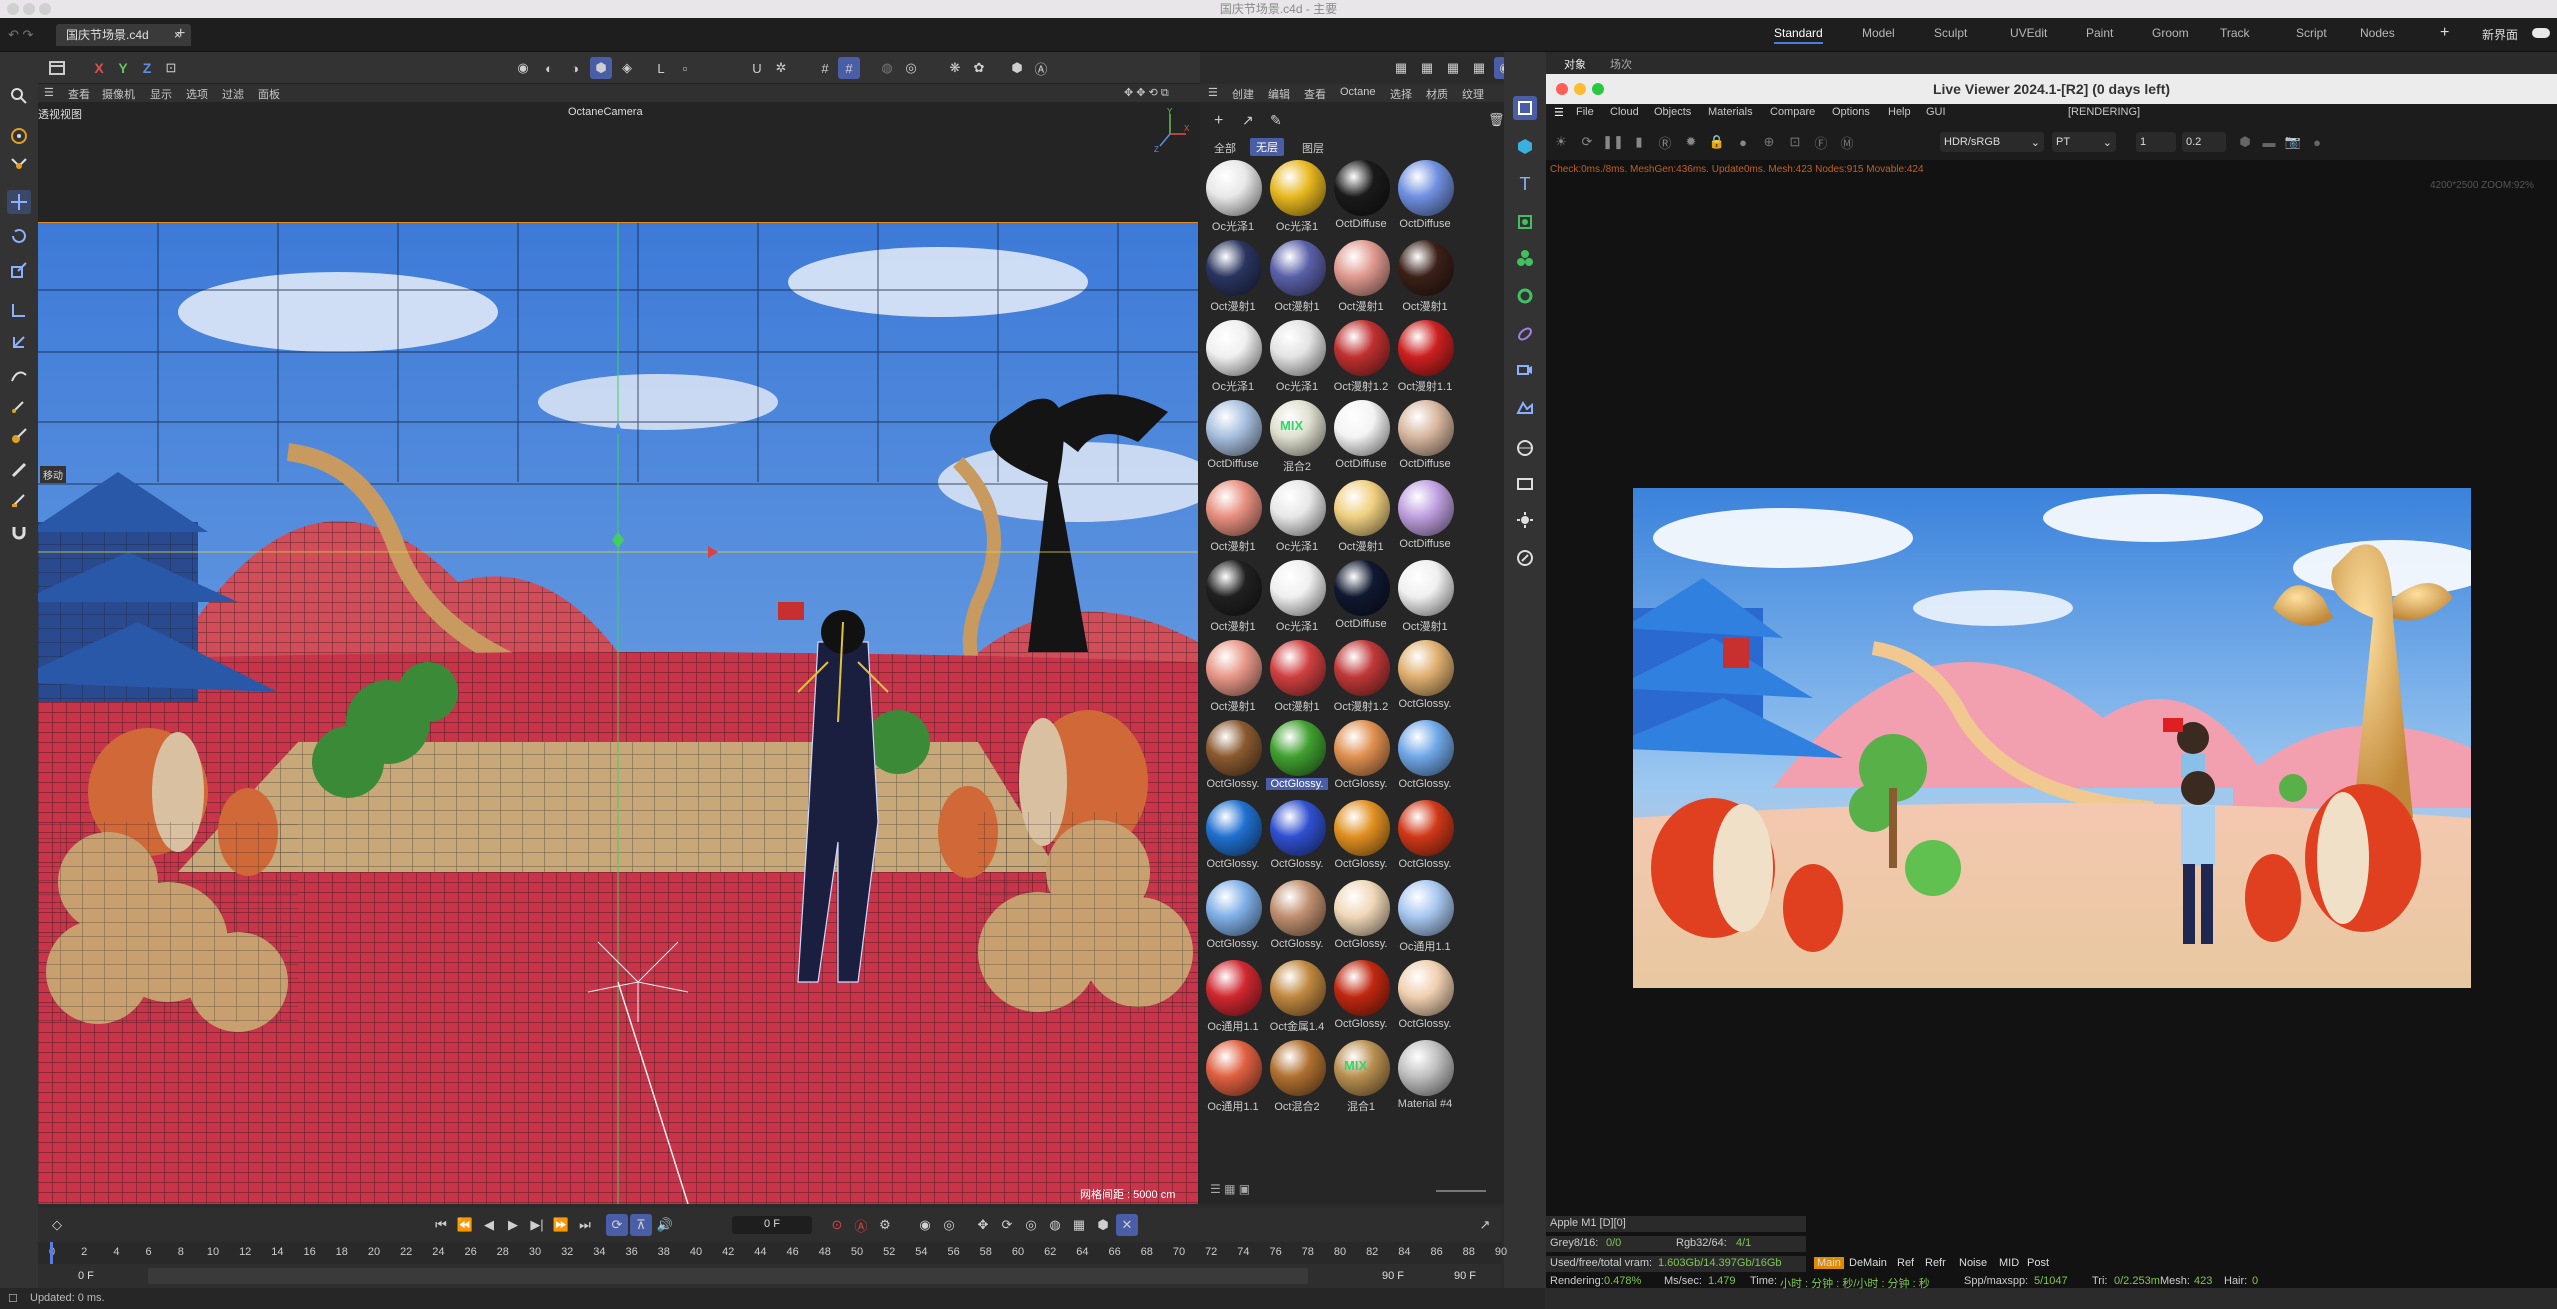 This screenshot has height=1309, width=2557. Describe the element at coordinates (45, 9) in the screenshot. I see `zoom-window-icon` at that location.